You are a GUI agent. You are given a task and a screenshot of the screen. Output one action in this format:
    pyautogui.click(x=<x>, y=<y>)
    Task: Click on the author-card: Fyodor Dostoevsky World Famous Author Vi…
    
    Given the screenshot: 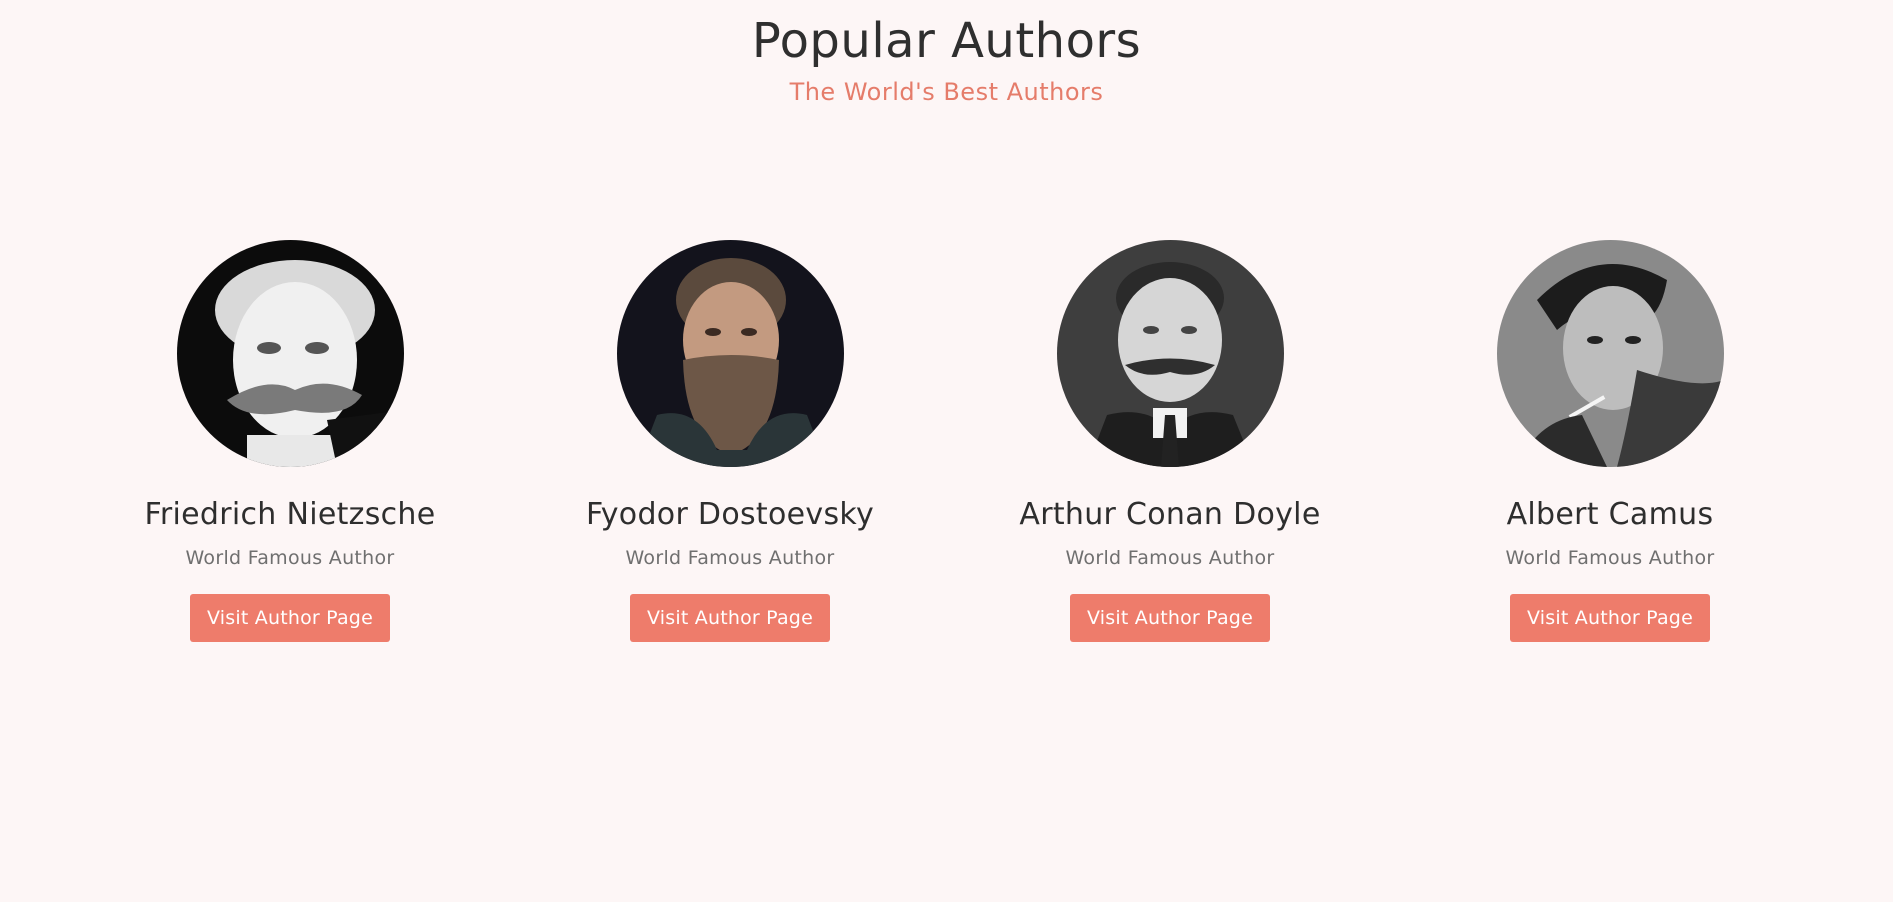 What is the action you would take?
    pyautogui.click(x=730, y=441)
    